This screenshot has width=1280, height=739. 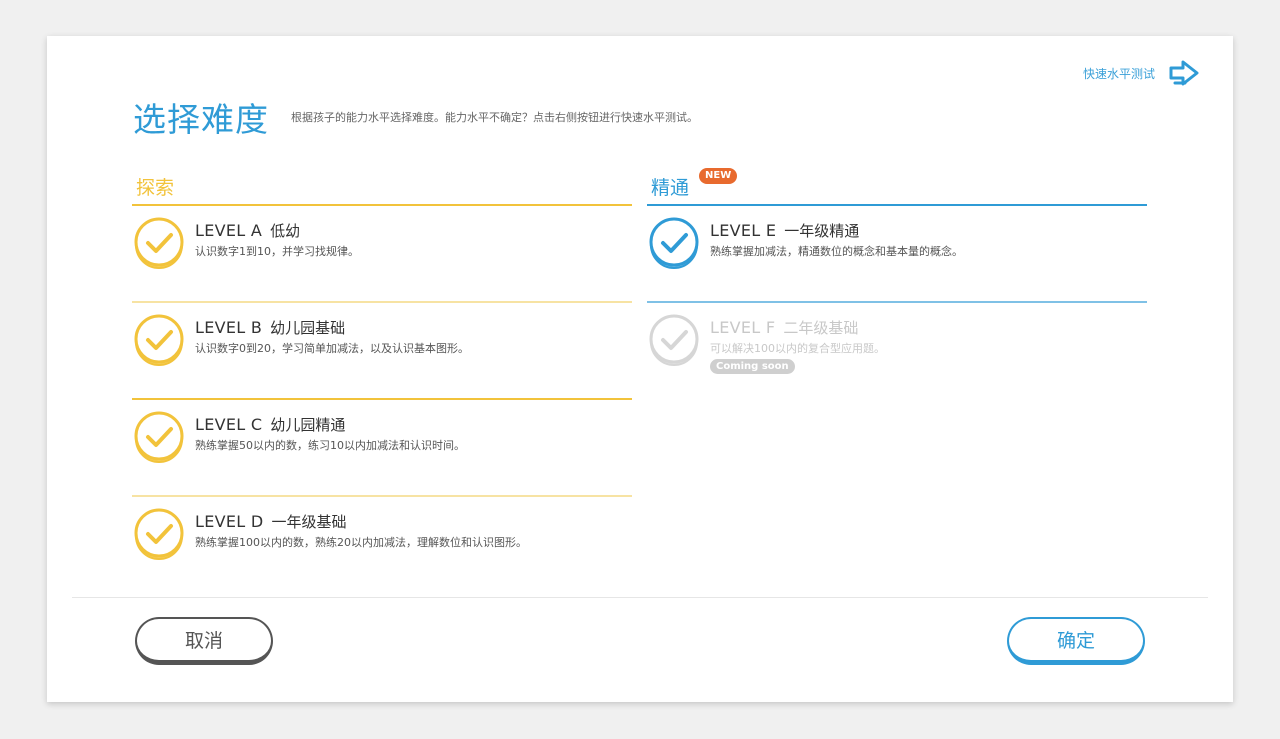 What do you see at coordinates (229, 230) in the screenshot?
I see `level-code: LEVEL A` at bounding box center [229, 230].